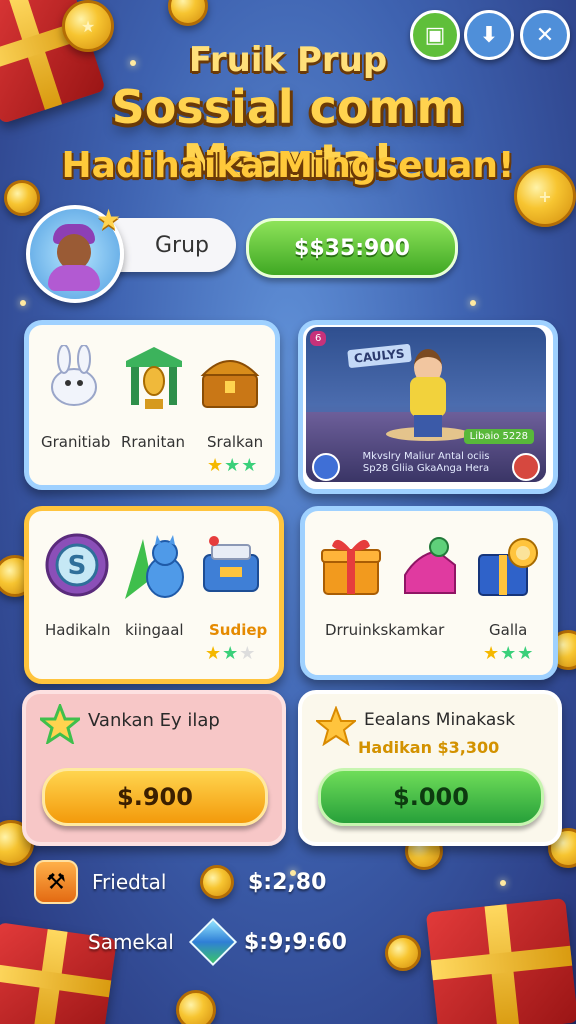 The image size is (576, 1024). Describe the element at coordinates (526, 467) in the screenshot. I see `tools-icon` at that location.